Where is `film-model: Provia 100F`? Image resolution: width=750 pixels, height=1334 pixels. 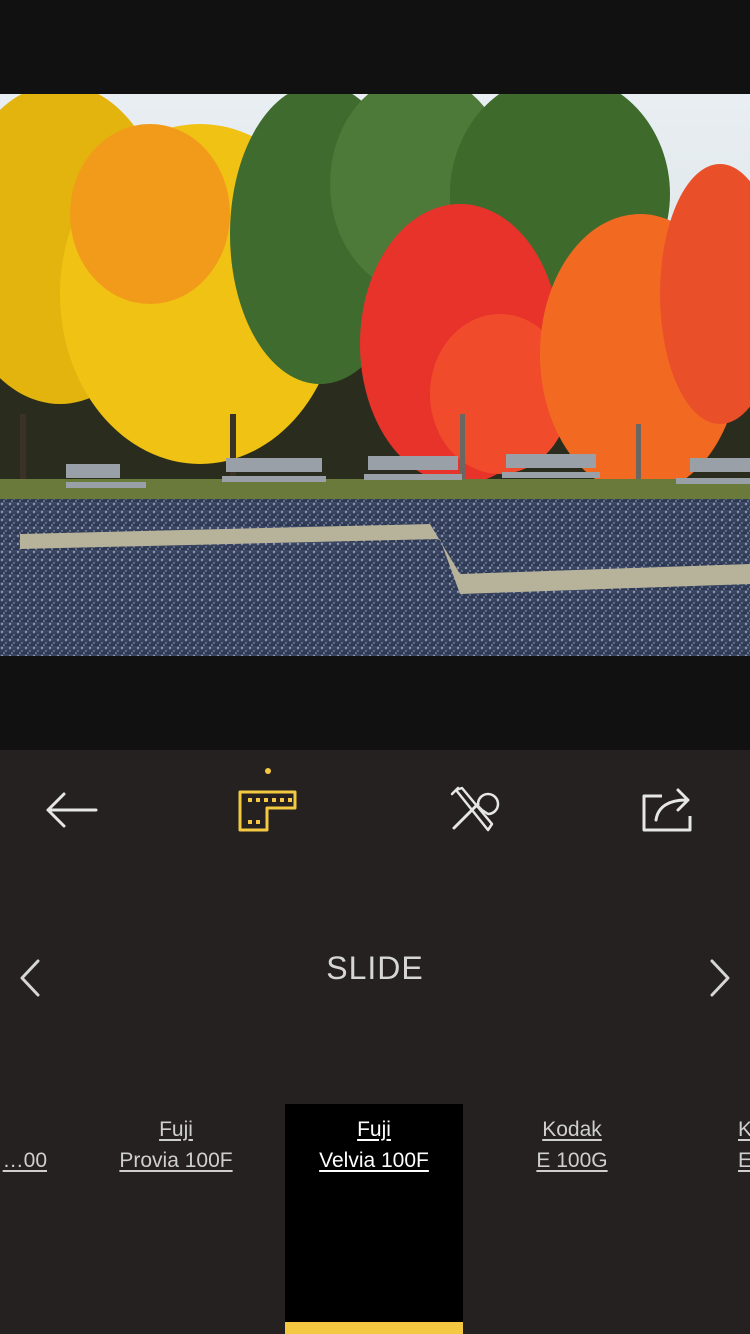 film-model: Provia 100F is located at coordinates (176, 1160).